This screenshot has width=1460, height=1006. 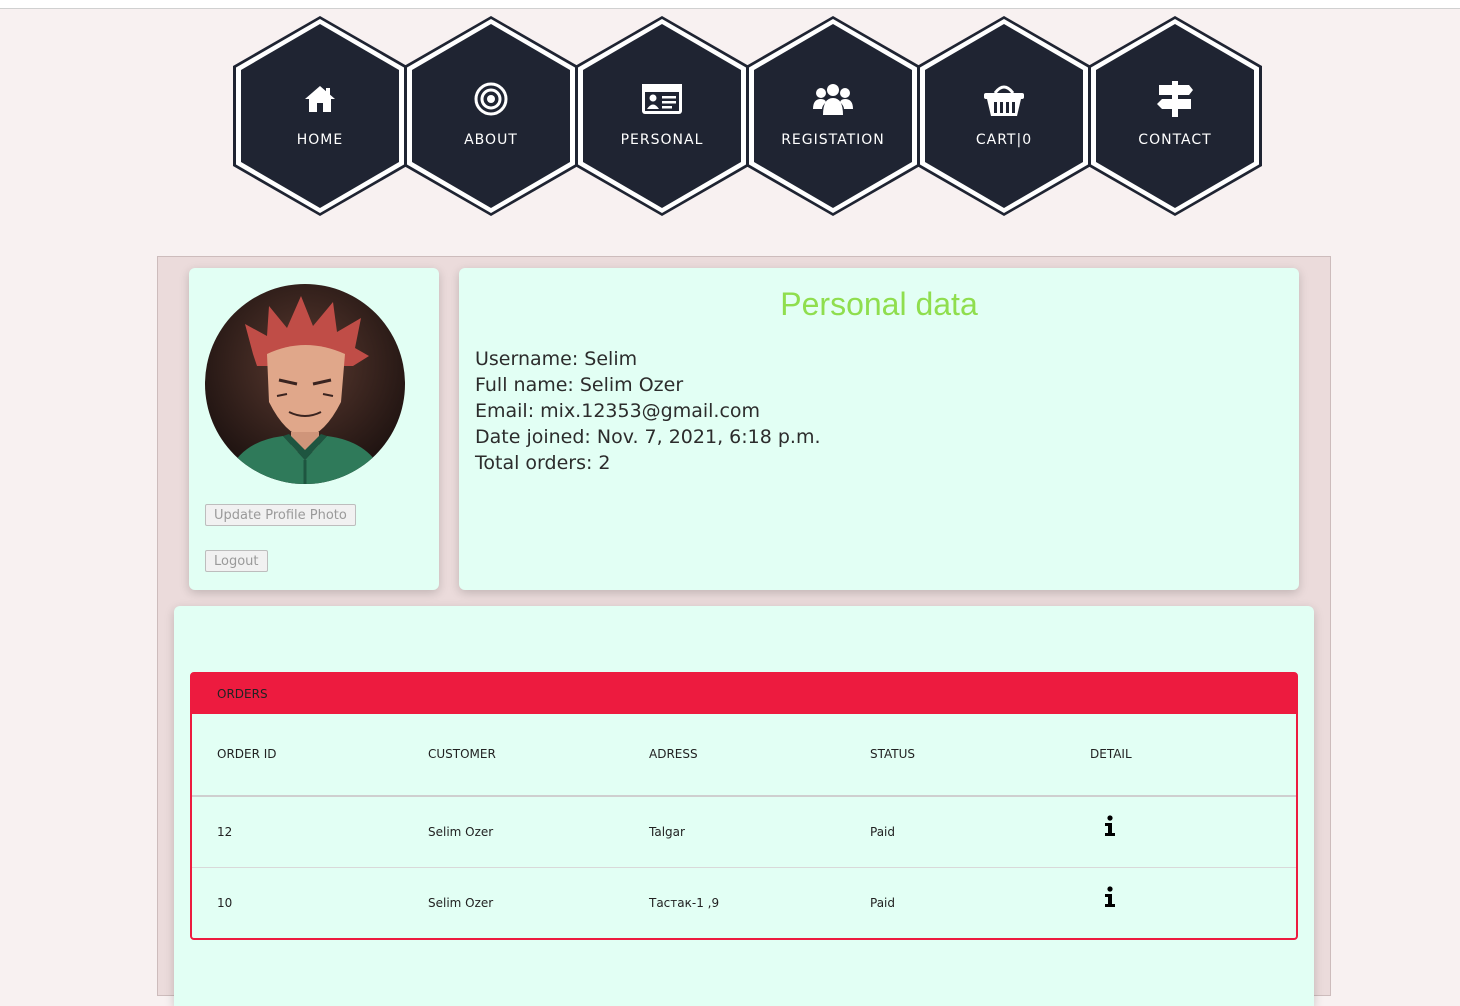 What do you see at coordinates (305, 384) in the screenshot?
I see `avatar` at bounding box center [305, 384].